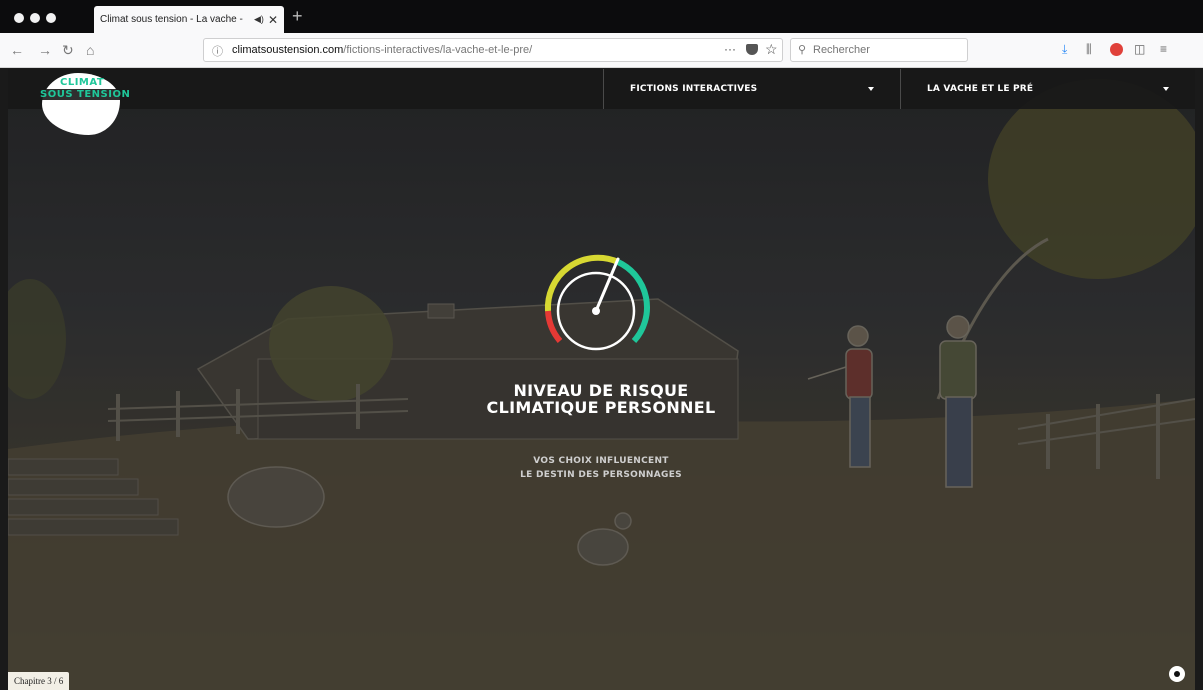 This screenshot has width=1203, height=690. What do you see at coordinates (45, 50) in the screenshot?
I see `forward-button: →` at bounding box center [45, 50].